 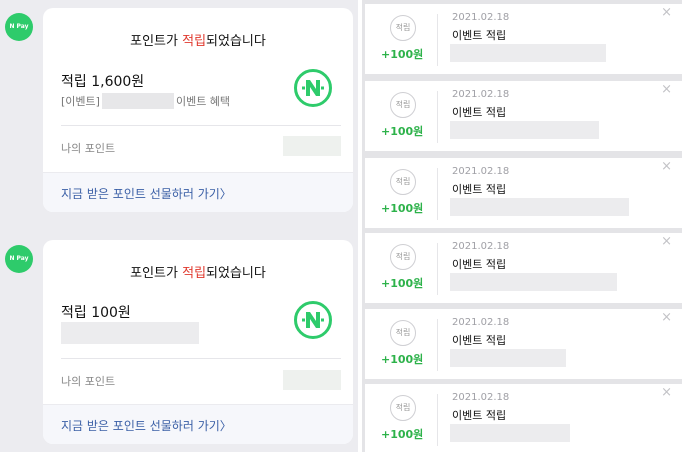 What do you see at coordinates (96, 313) in the screenshot?
I see `earned-amount: 적립 100원` at bounding box center [96, 313].